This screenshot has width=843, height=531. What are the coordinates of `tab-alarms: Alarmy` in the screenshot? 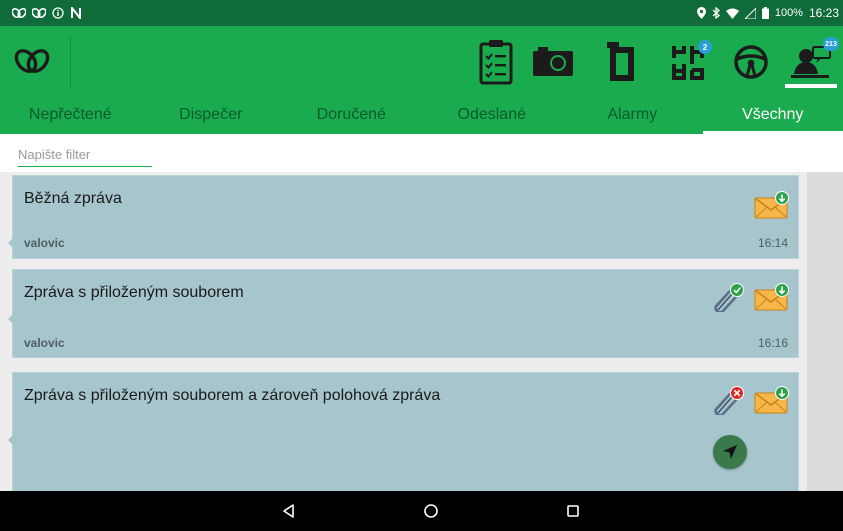 It's located at (632, 115).